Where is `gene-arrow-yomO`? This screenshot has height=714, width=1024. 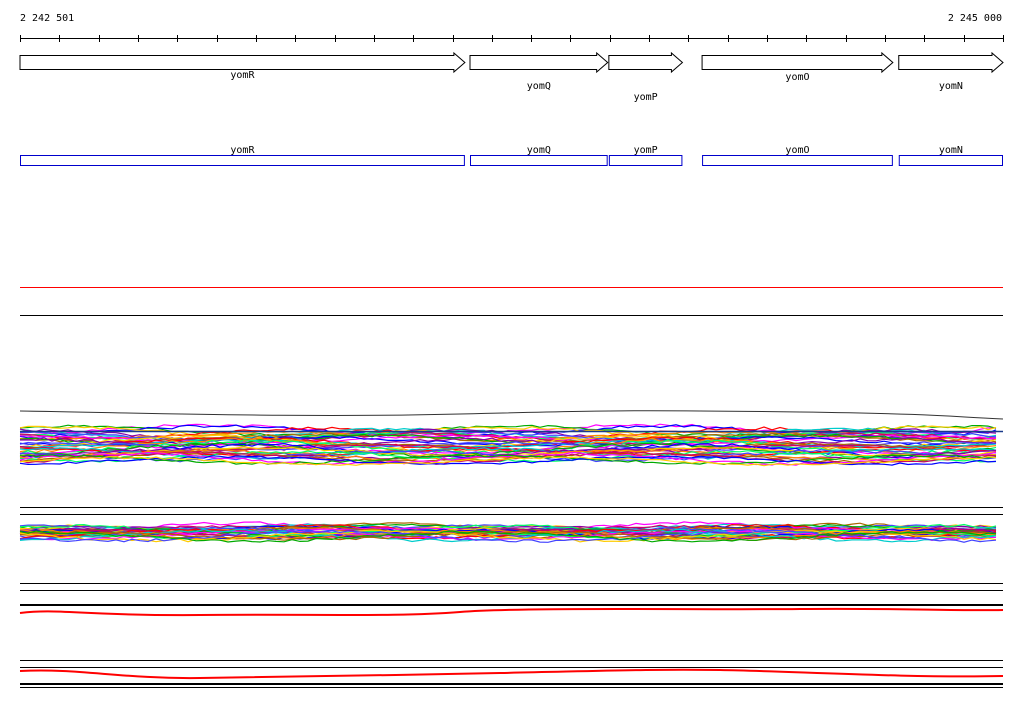 gene-arrow-yomO is located at coordinates (797, 62).